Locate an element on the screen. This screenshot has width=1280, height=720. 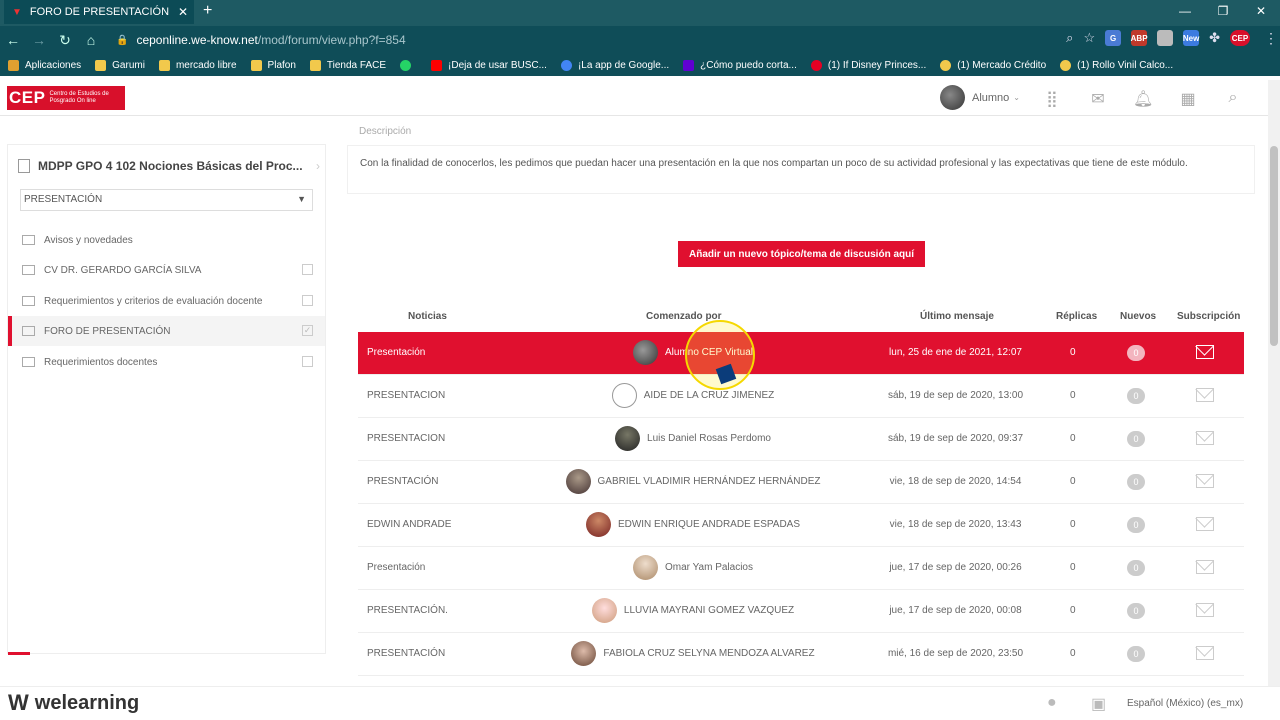
last-post-link: lun, 25 de ene de 2021, 12:07 is located at coordinates (955, 352).